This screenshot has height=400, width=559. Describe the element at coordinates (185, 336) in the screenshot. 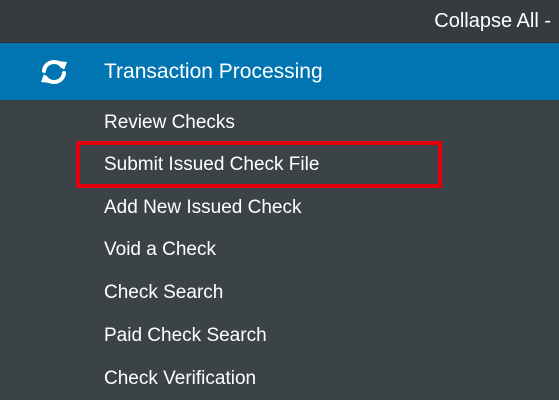

I see `menu-item-paid-check-search: Paid Check Search` at that location.